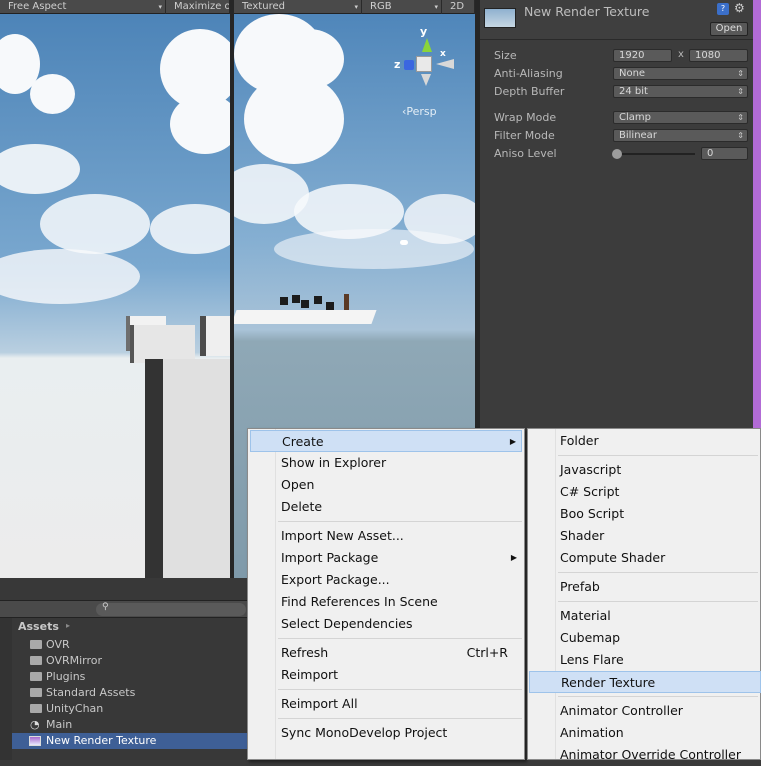 The image size is (761, 766). What do you see at coordinates (419, 111) in the screenshot?
I see `perspective-label: ‹Persp` at bounding box center [419, 111].